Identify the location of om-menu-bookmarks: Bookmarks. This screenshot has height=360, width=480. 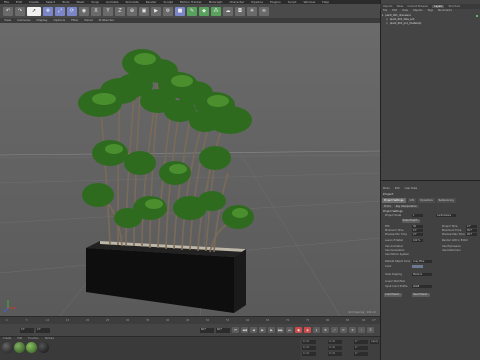
(445, 11).